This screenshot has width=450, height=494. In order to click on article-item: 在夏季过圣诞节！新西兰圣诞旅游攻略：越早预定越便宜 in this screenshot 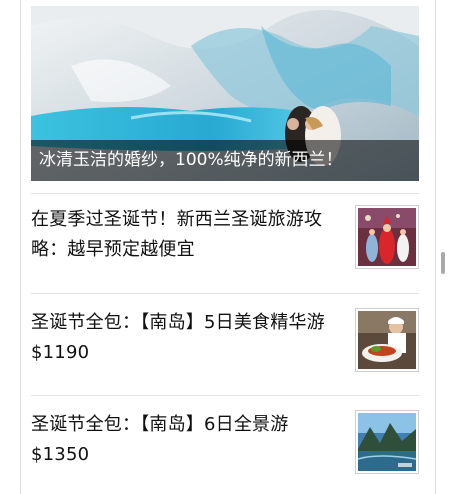, I will do `click(225, 238)`.